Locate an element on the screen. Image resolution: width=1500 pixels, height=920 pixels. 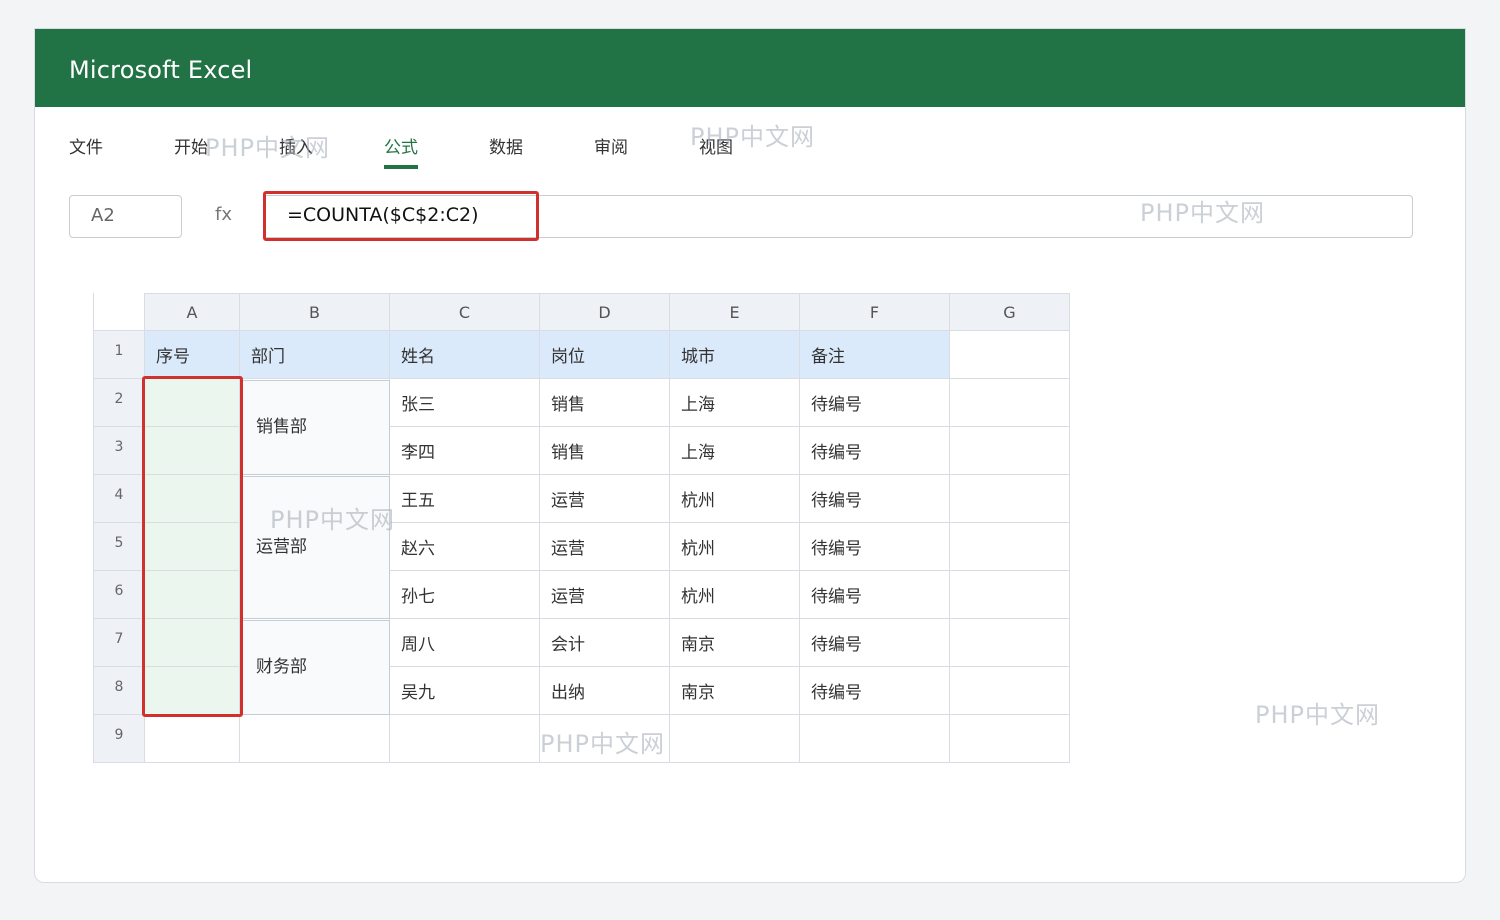
header-cell-a: 序号 is located at coordinates (192, 355).